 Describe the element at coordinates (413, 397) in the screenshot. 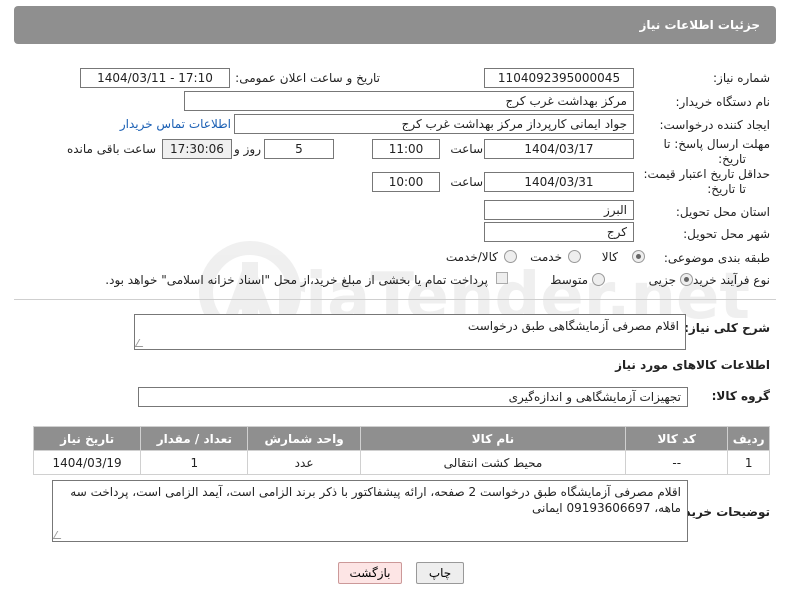

I see `goods-group-field: تجهیزات آزمایشگاهی و اندازه‌گیری` at that location.